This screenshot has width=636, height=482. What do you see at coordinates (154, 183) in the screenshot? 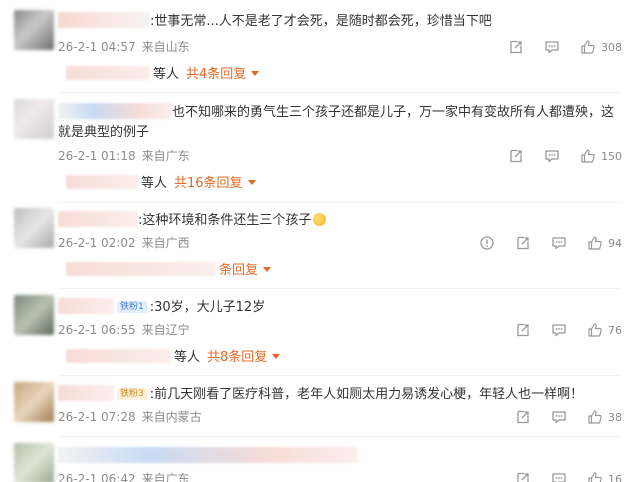
I see `reply-suffix: 等人` at bounding box center [154, 183].